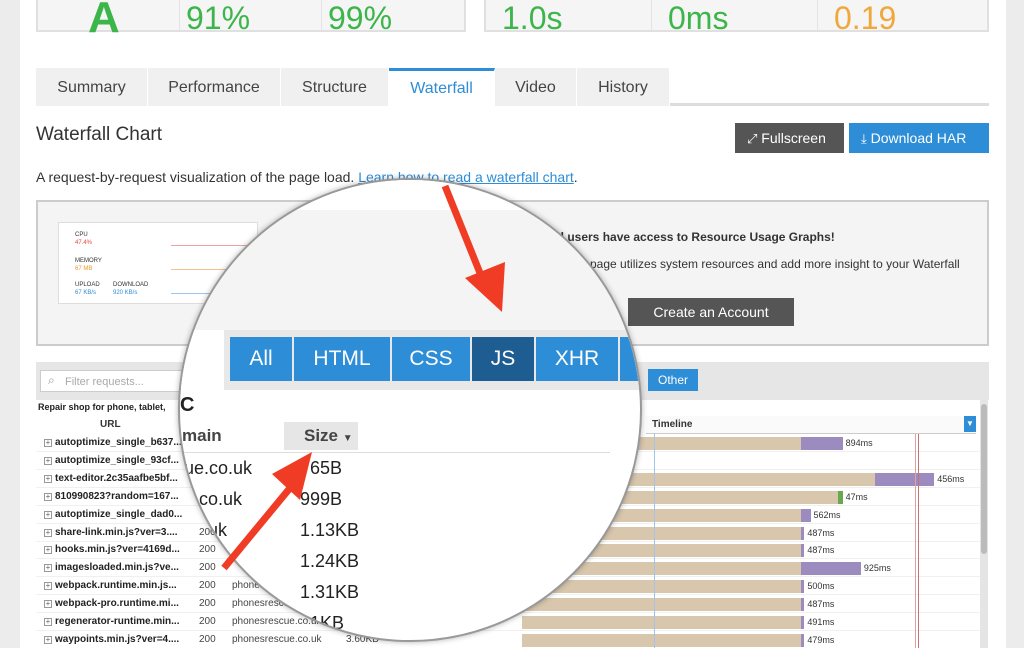 The height and width of the screenshot is (648, 1024). Describe the element at coordinates (292, 476) in the screenshot. I see `arrow-head-to-size` at that location.